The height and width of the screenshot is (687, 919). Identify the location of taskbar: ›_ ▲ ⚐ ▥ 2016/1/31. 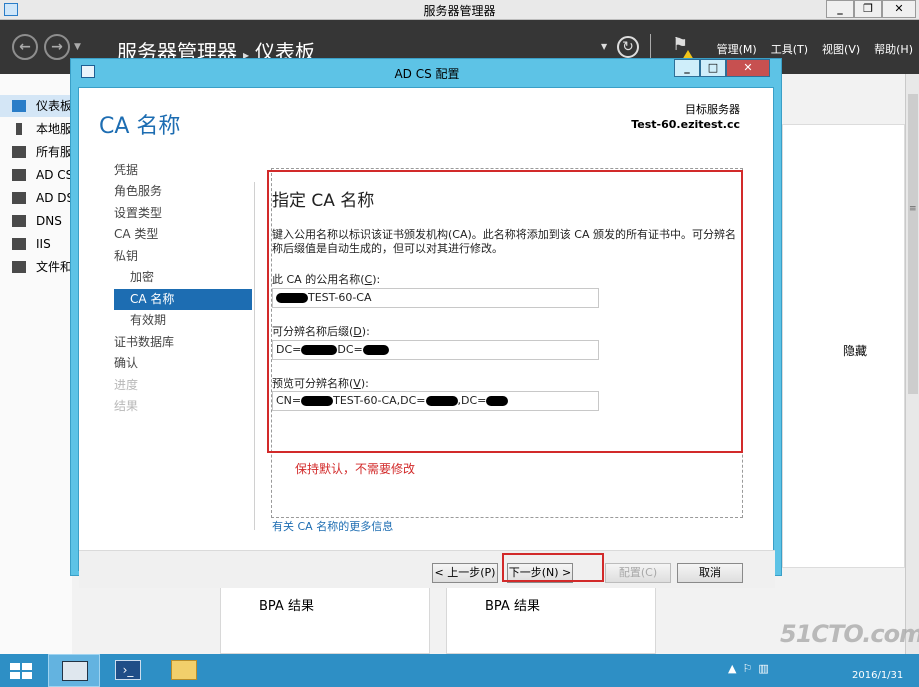
(459, 670).